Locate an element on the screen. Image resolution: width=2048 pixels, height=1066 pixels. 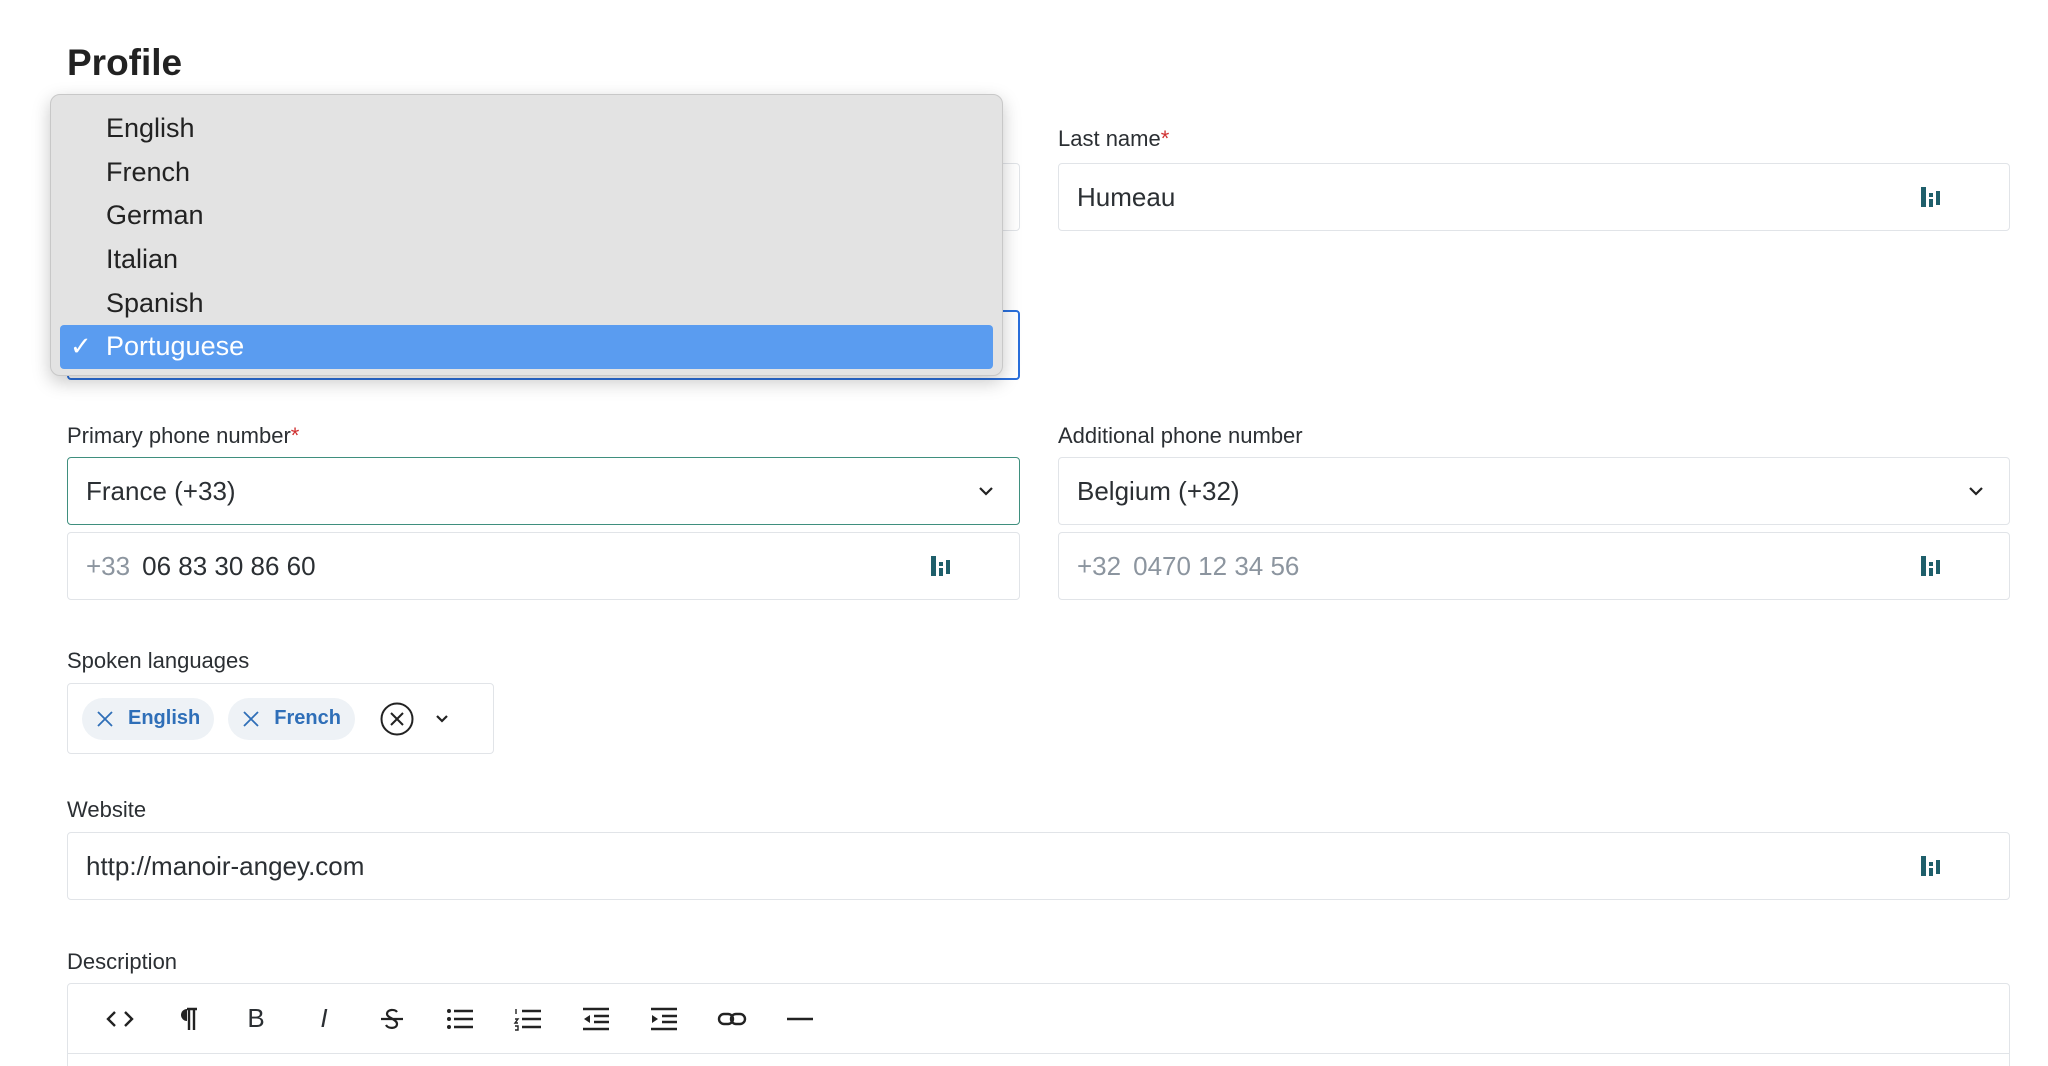
strikethrough-button is located at coordinates (392, 1019).